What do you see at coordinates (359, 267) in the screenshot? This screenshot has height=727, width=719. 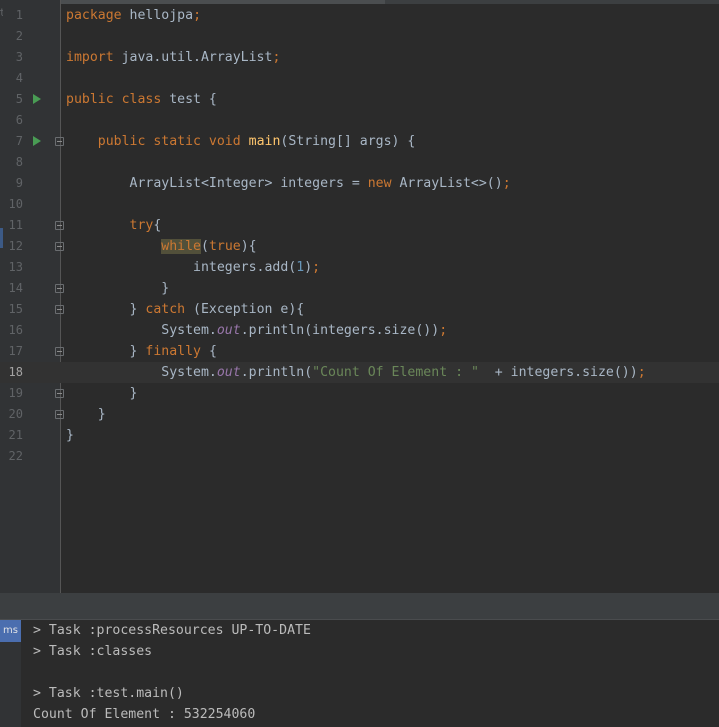 I see `code-line: 13 integers.add(1);` at bounding box center [359, 267].